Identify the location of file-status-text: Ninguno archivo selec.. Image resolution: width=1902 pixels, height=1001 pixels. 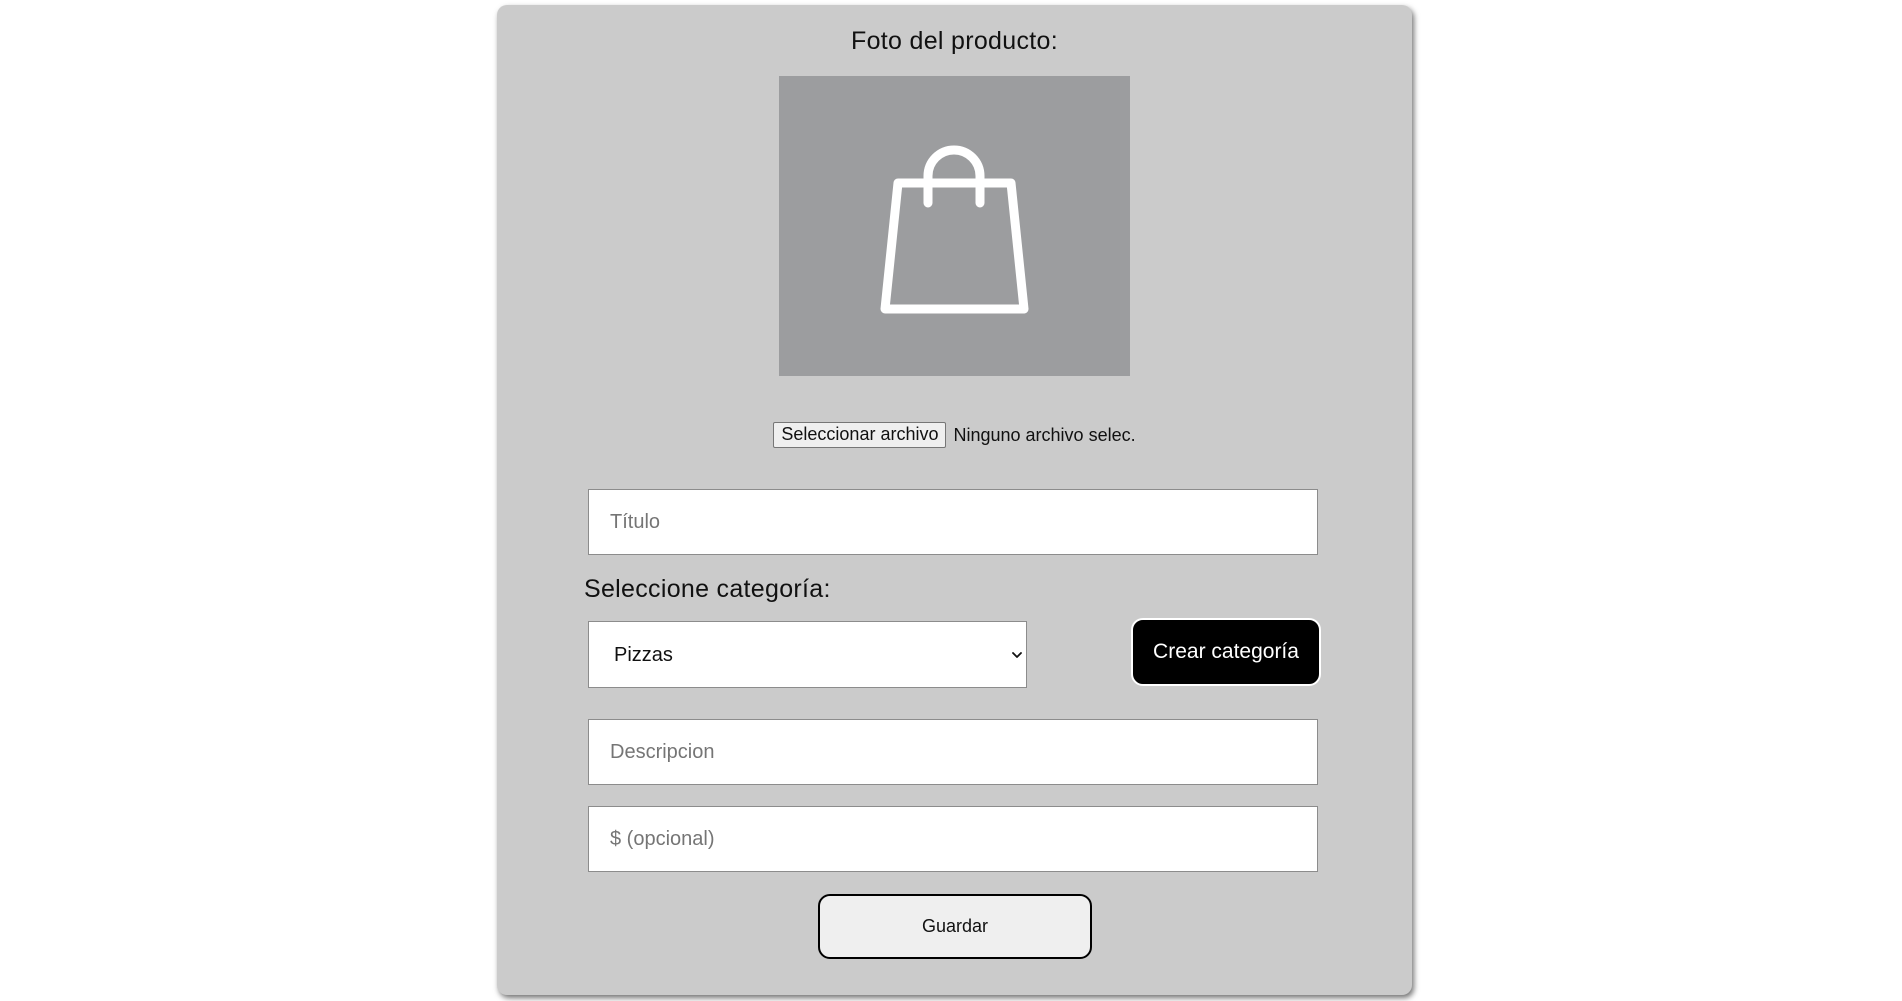
(1044, 434).